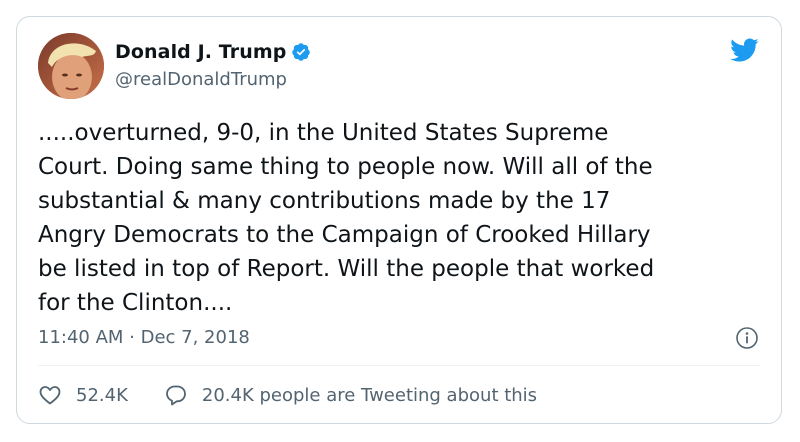 This screenshot has width=800, height=442. I want to click on like-action: 52.4K, so click(83, 395).